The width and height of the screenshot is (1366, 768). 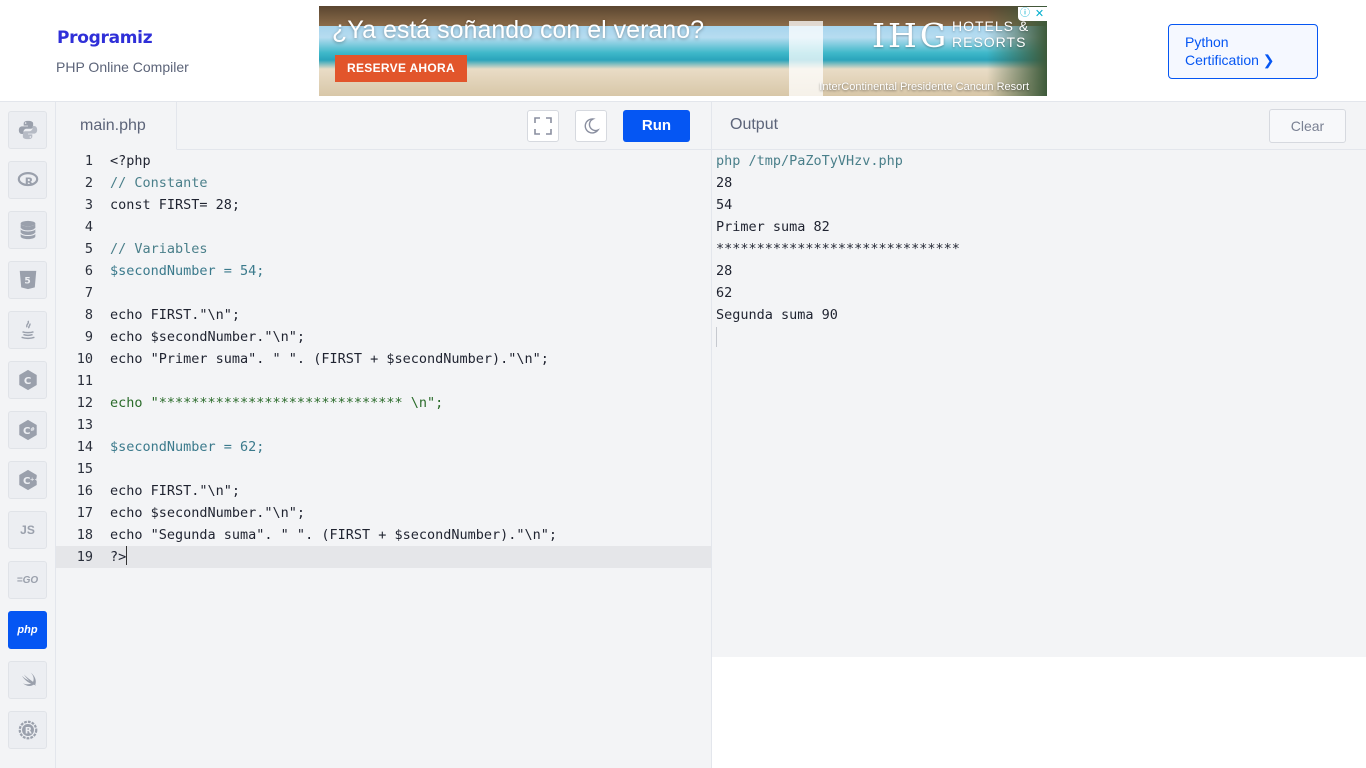 I want to click on ad-info-icon: ⓘ, so click(x=1025, y=14).